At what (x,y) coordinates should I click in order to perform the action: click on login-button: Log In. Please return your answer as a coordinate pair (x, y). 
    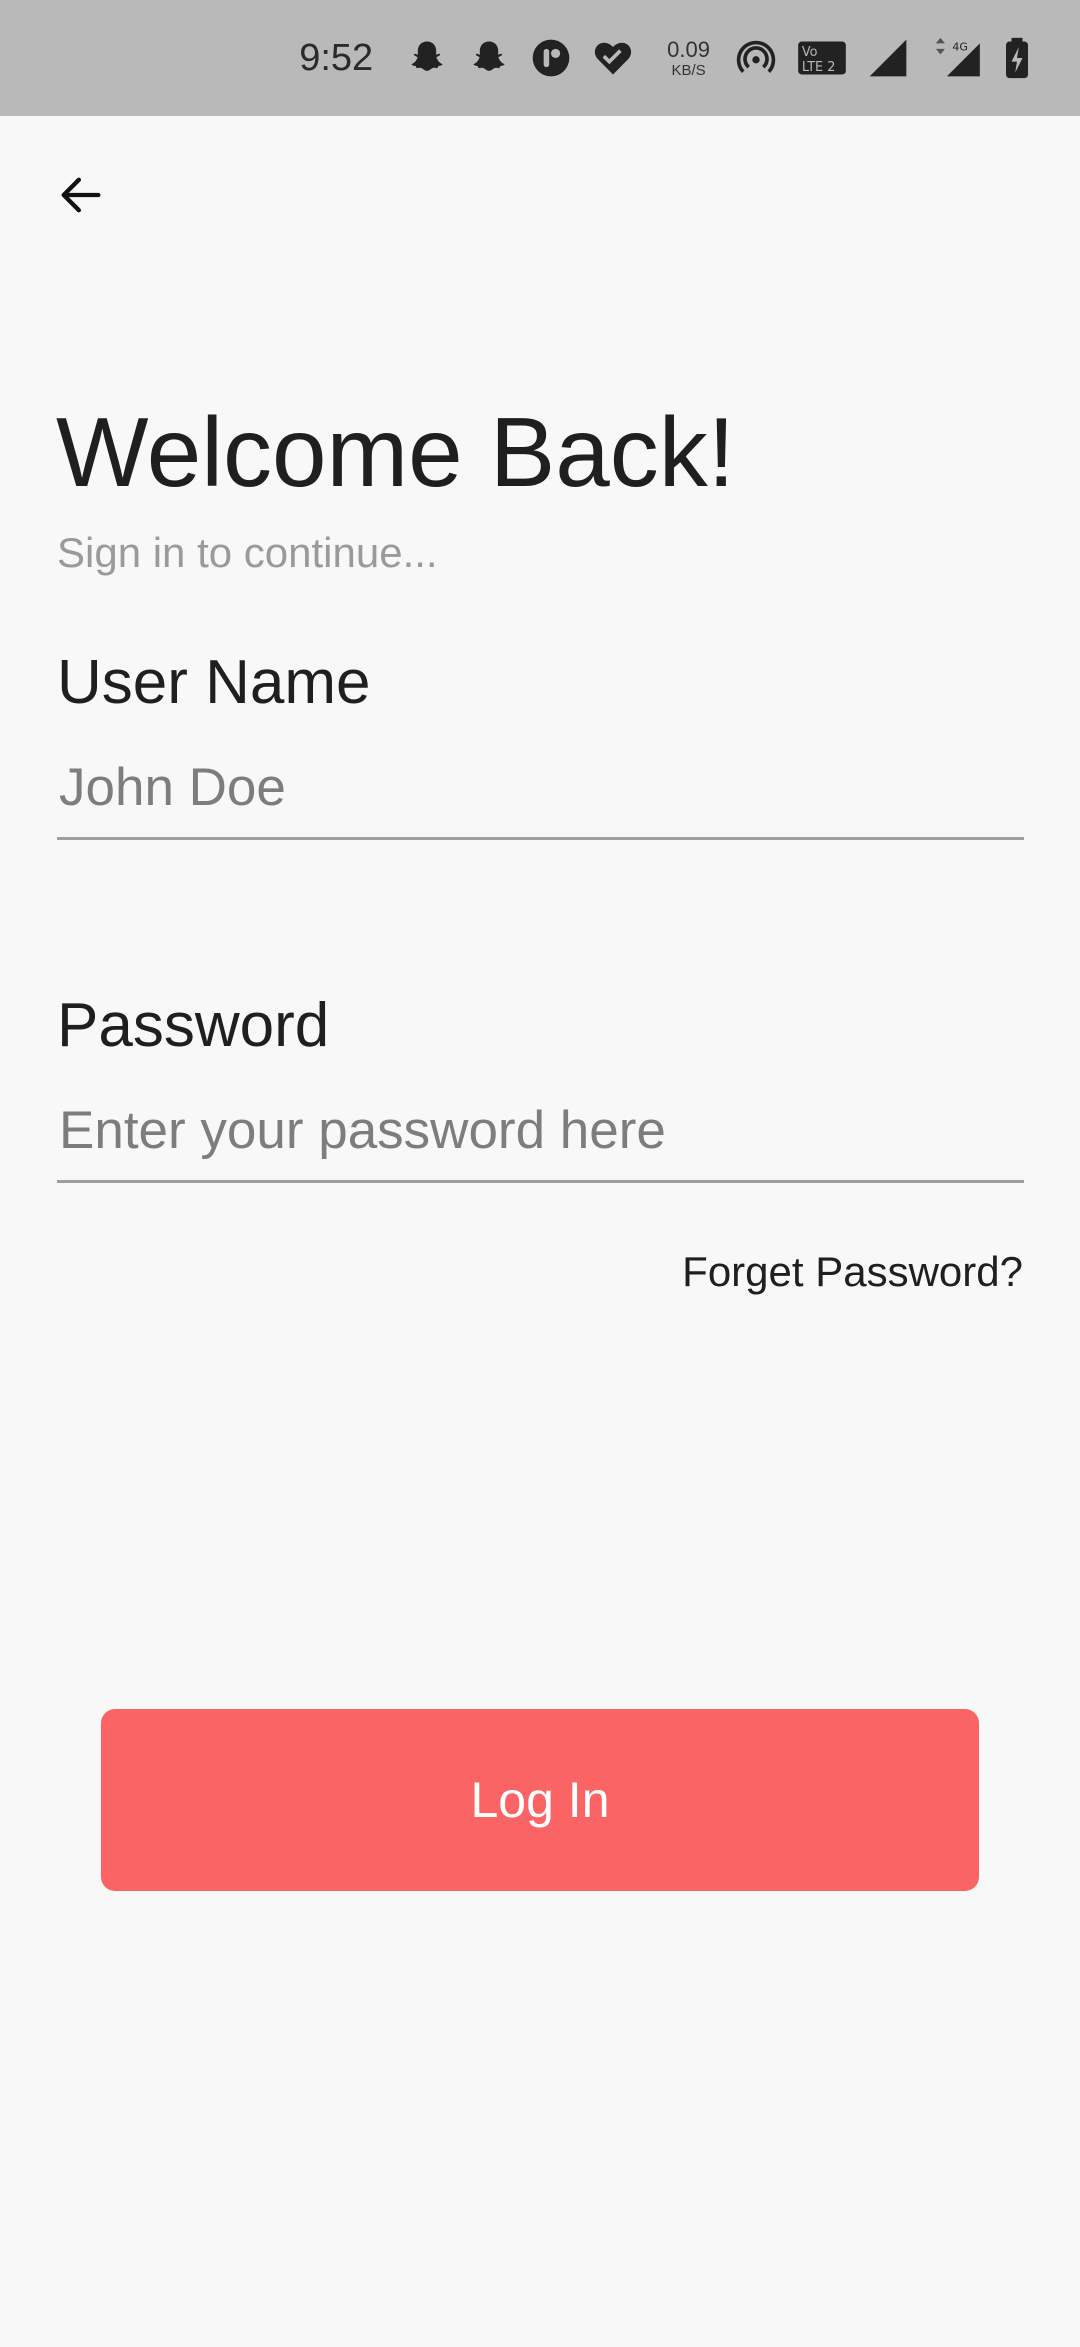
    Looking at the image, I should click on (540, 1800).